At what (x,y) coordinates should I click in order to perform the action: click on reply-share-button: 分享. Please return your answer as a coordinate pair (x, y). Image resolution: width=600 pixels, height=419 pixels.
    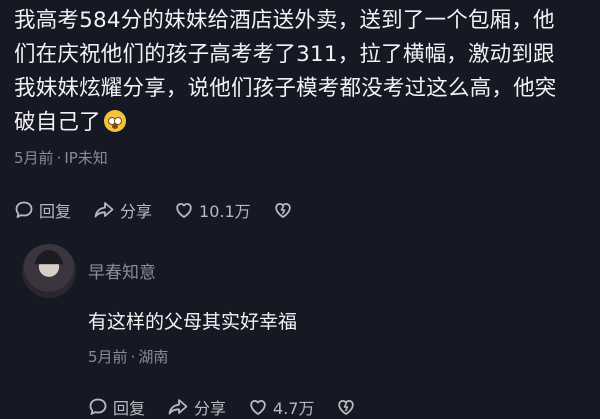
    Looking at the image, I should click on (196, 407).